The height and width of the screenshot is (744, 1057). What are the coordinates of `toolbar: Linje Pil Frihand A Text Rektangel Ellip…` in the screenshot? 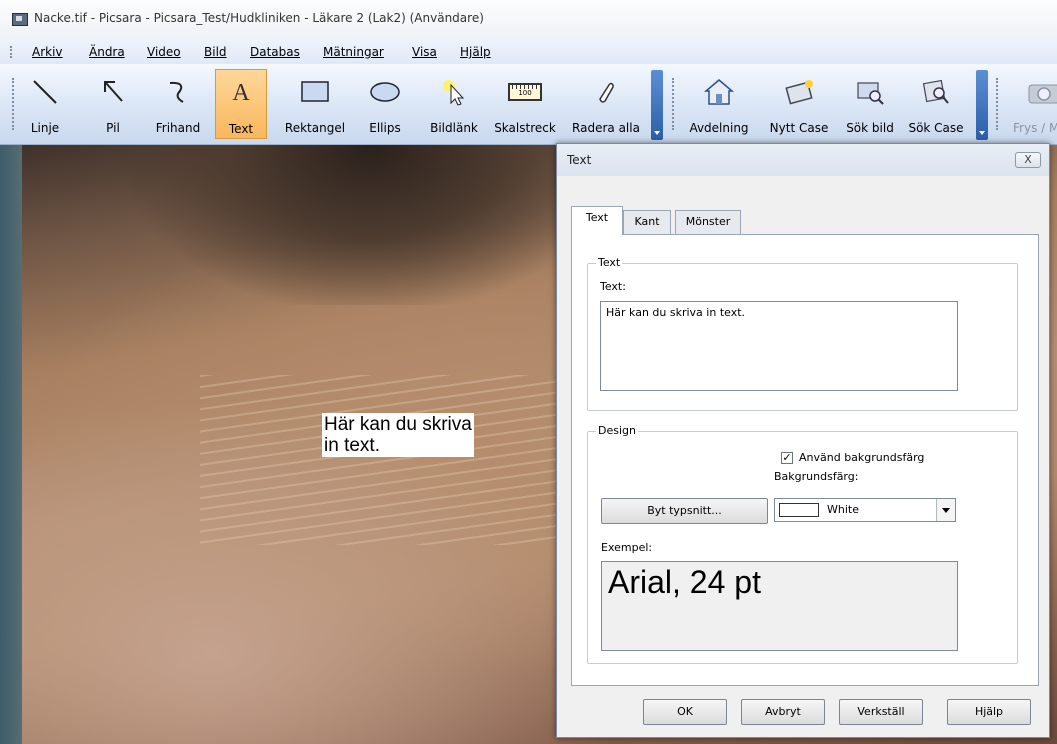 It's located at (528, 104).